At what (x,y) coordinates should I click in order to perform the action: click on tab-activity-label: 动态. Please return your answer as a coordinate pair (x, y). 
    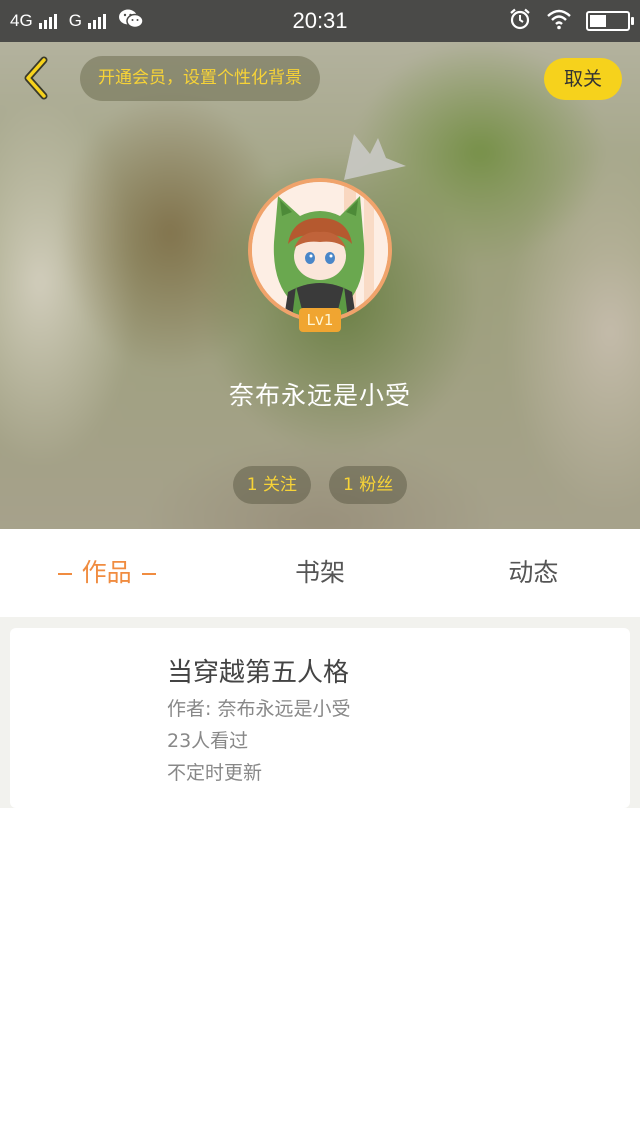
    Looking at the image, I should click on (533, 572).